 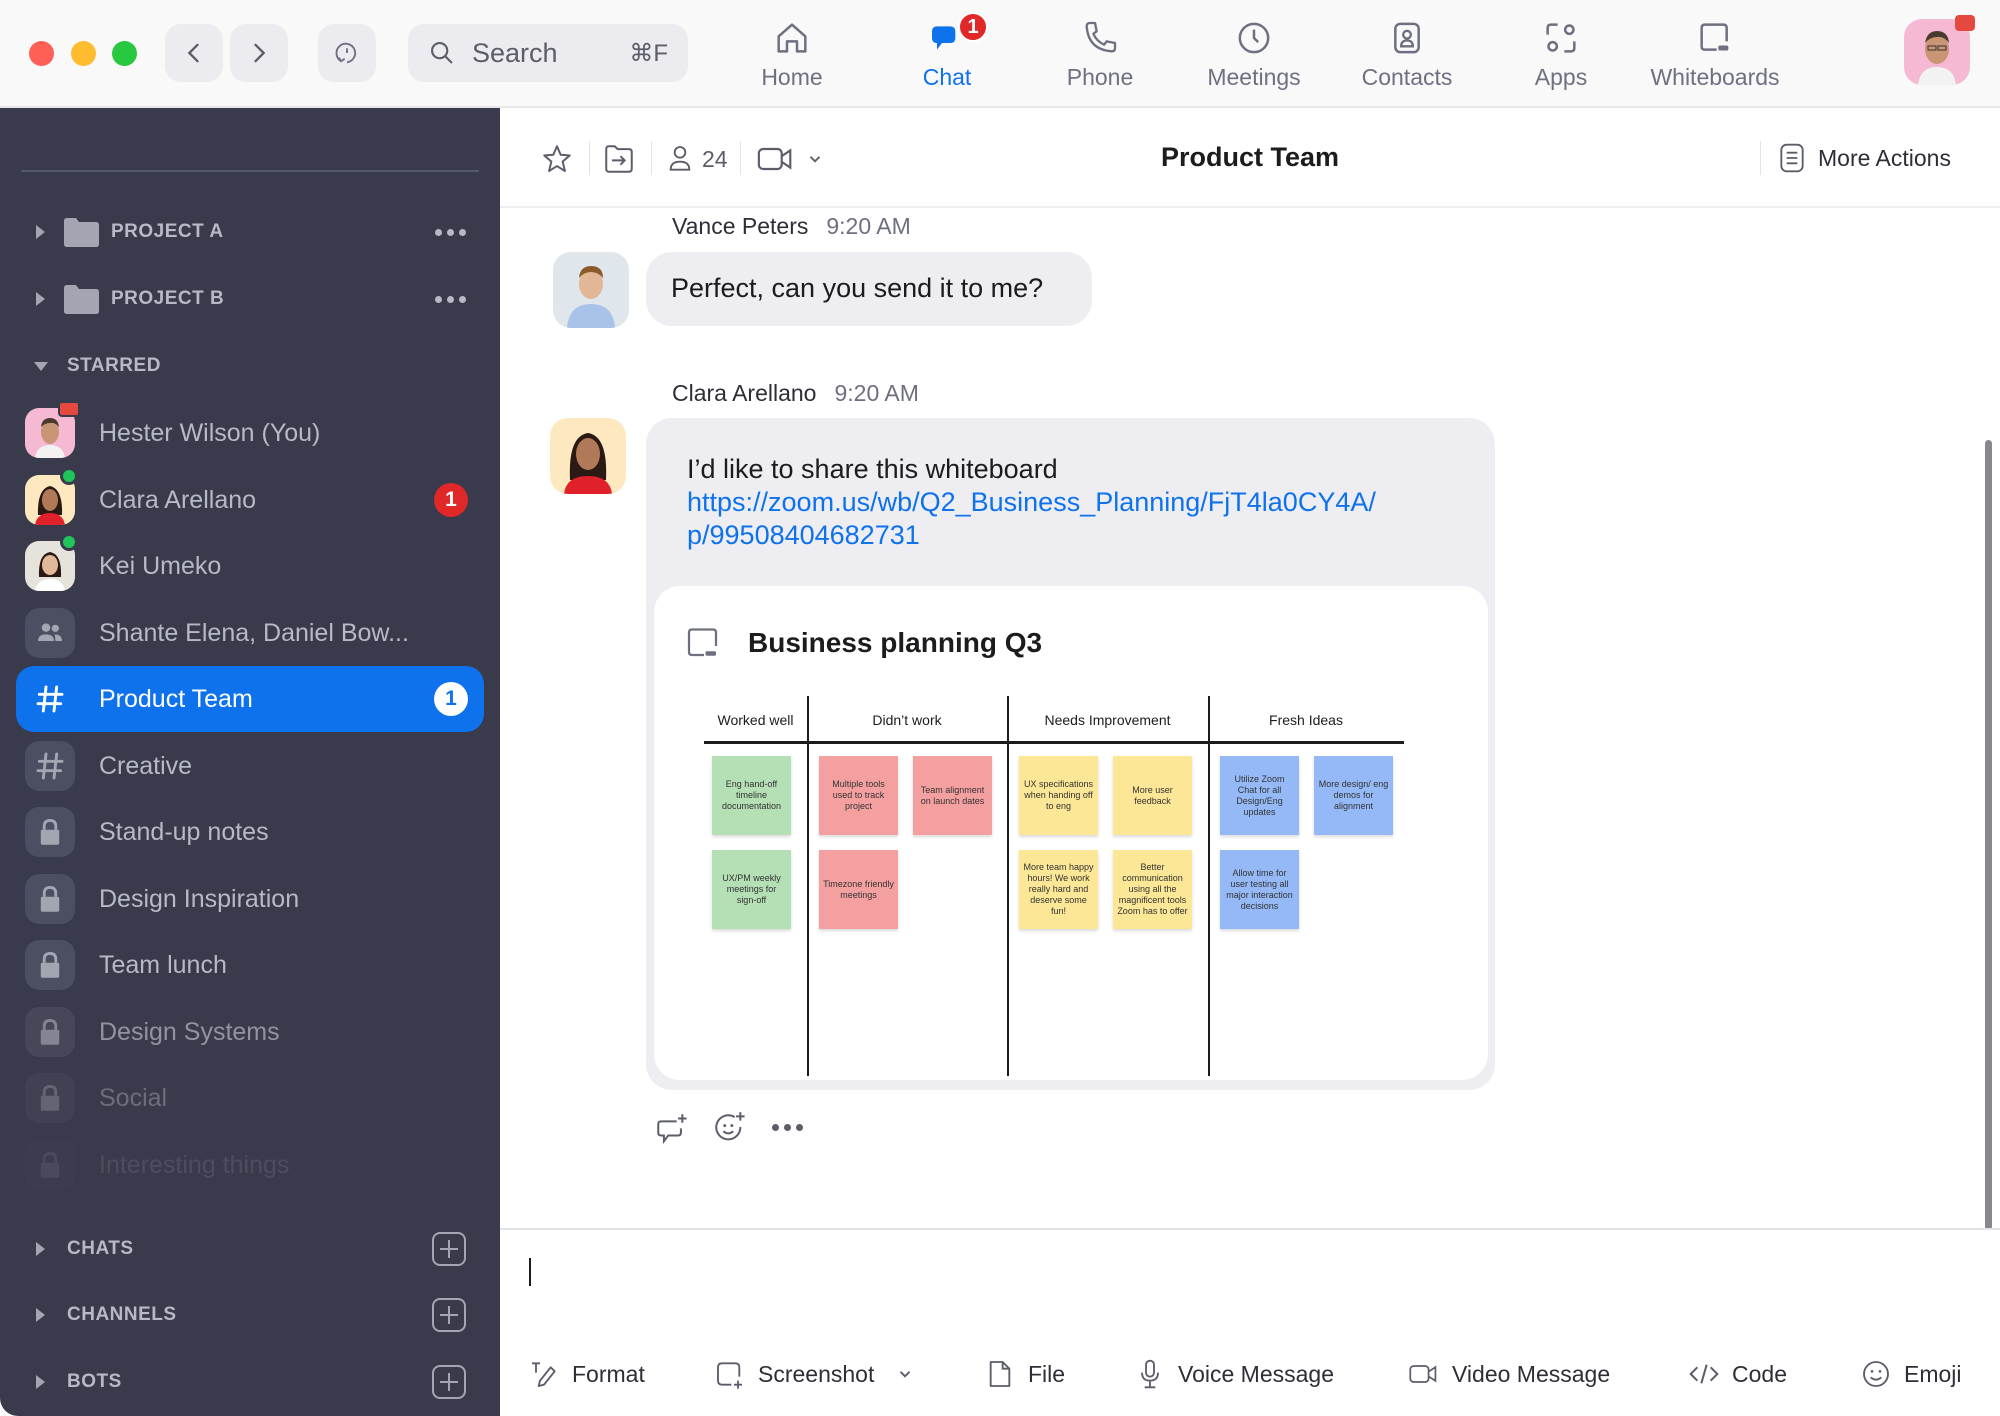 What do you see at coordinates (449, 1315) in the screenshot?
I see `add-channel-button` at bounding box center [449, 1315].